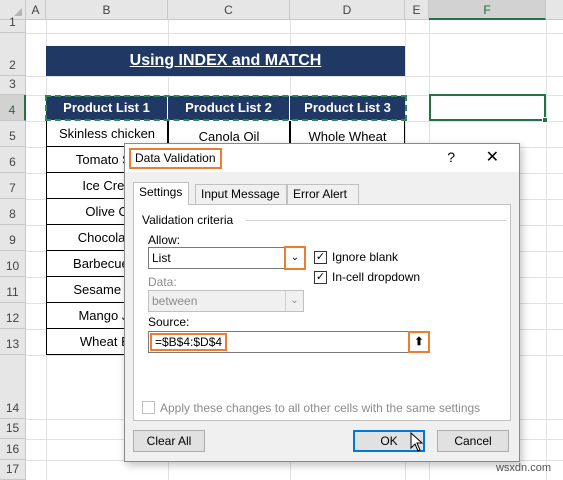  I want to click on row-header-4: 4, so click(13, 108).